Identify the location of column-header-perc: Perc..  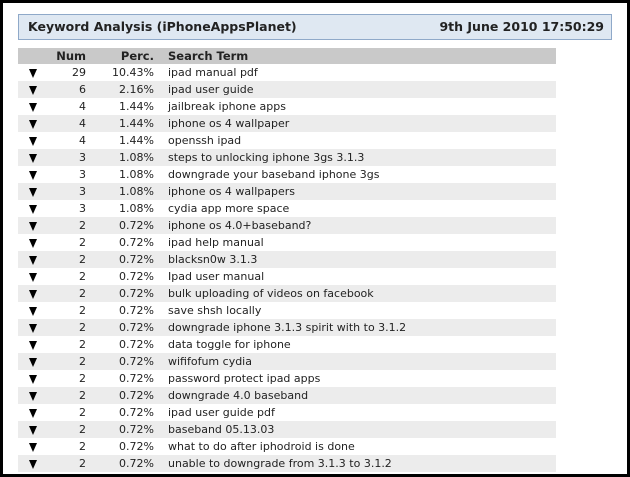
(120, 56).